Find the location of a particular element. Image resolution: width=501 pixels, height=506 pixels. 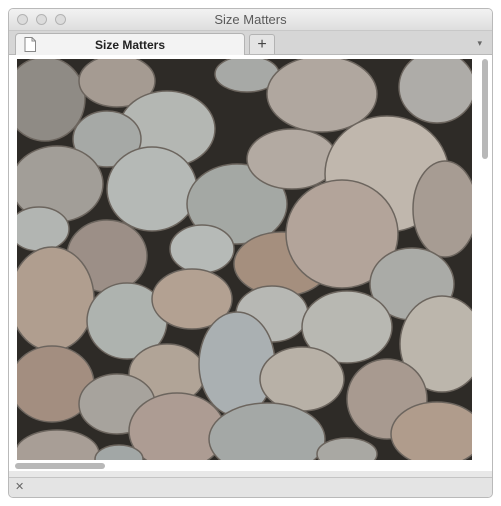

horizontal-scrollbar-thumb is located at coordinates (60, 466).